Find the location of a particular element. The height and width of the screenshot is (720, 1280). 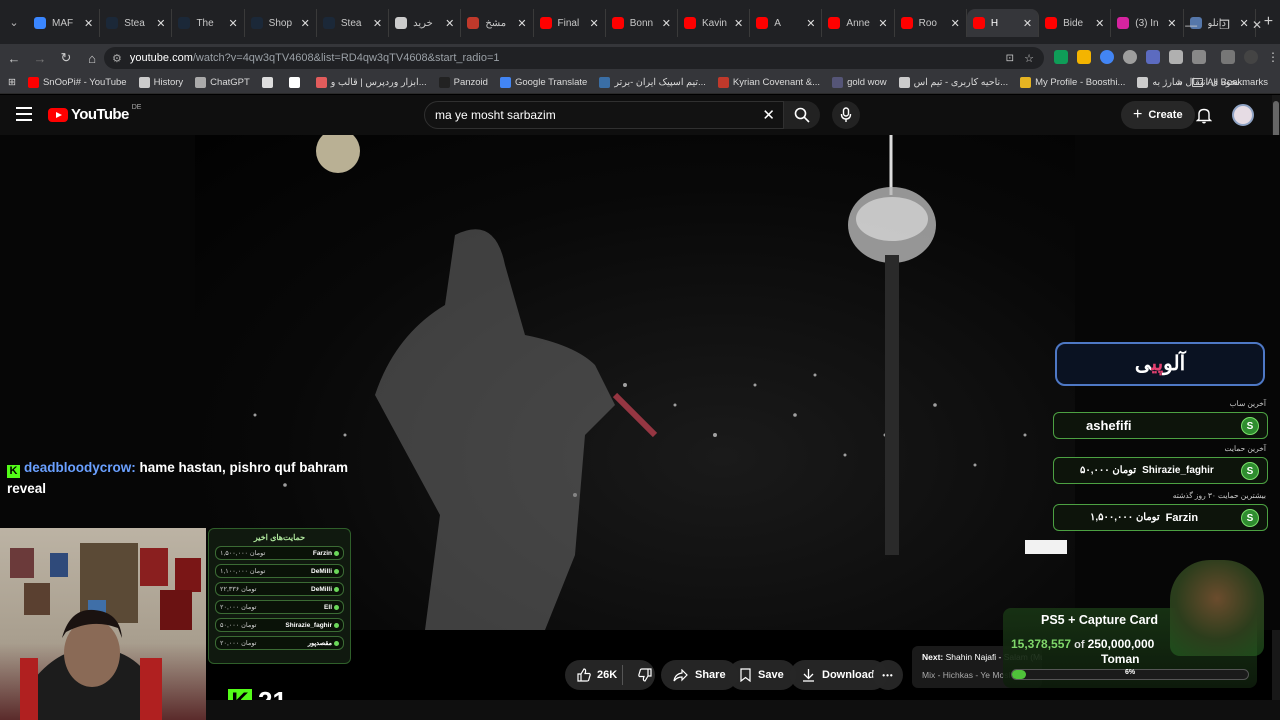

media-controls-icon is located at coordinates (1228, 57).